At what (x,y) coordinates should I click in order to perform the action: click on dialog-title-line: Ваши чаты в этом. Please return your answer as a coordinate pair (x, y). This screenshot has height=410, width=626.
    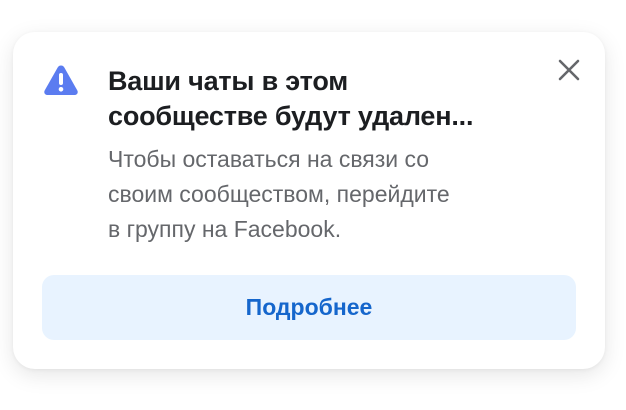
    Looking at the image, I should click on (228, 81).